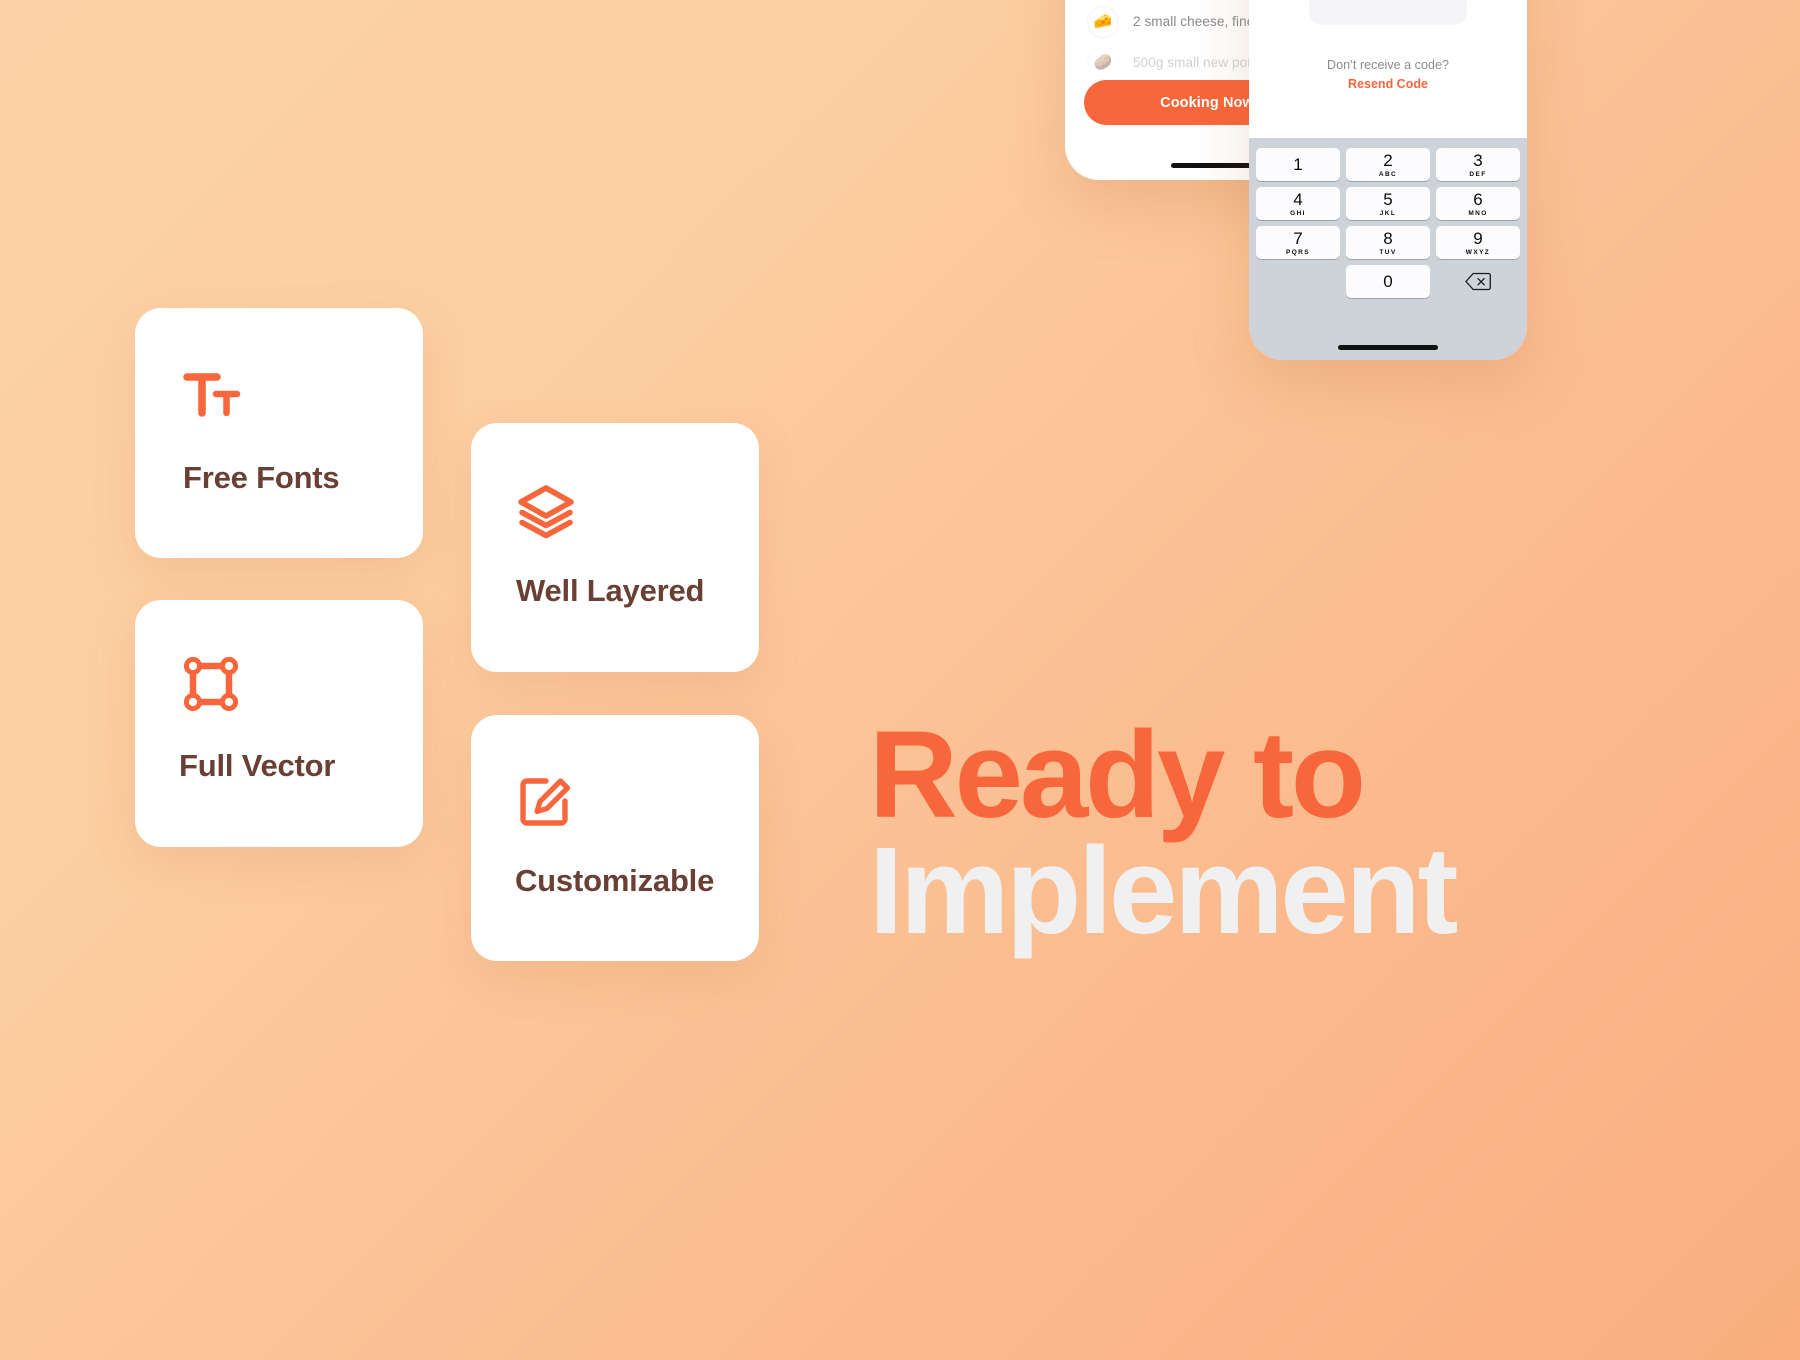  Describe the element at coordinates (1103, 21) in the screenshot. I see `cheese-icon: 🧀` at that location.